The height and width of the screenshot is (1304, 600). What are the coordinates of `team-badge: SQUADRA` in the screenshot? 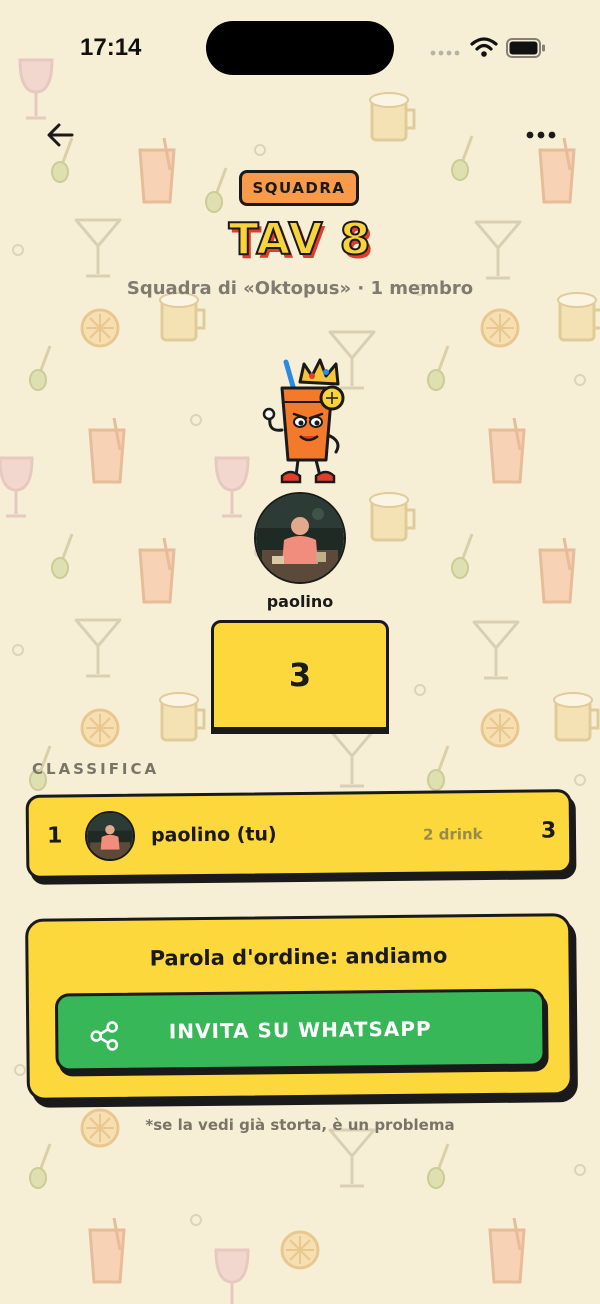 It's located at (299, 188).